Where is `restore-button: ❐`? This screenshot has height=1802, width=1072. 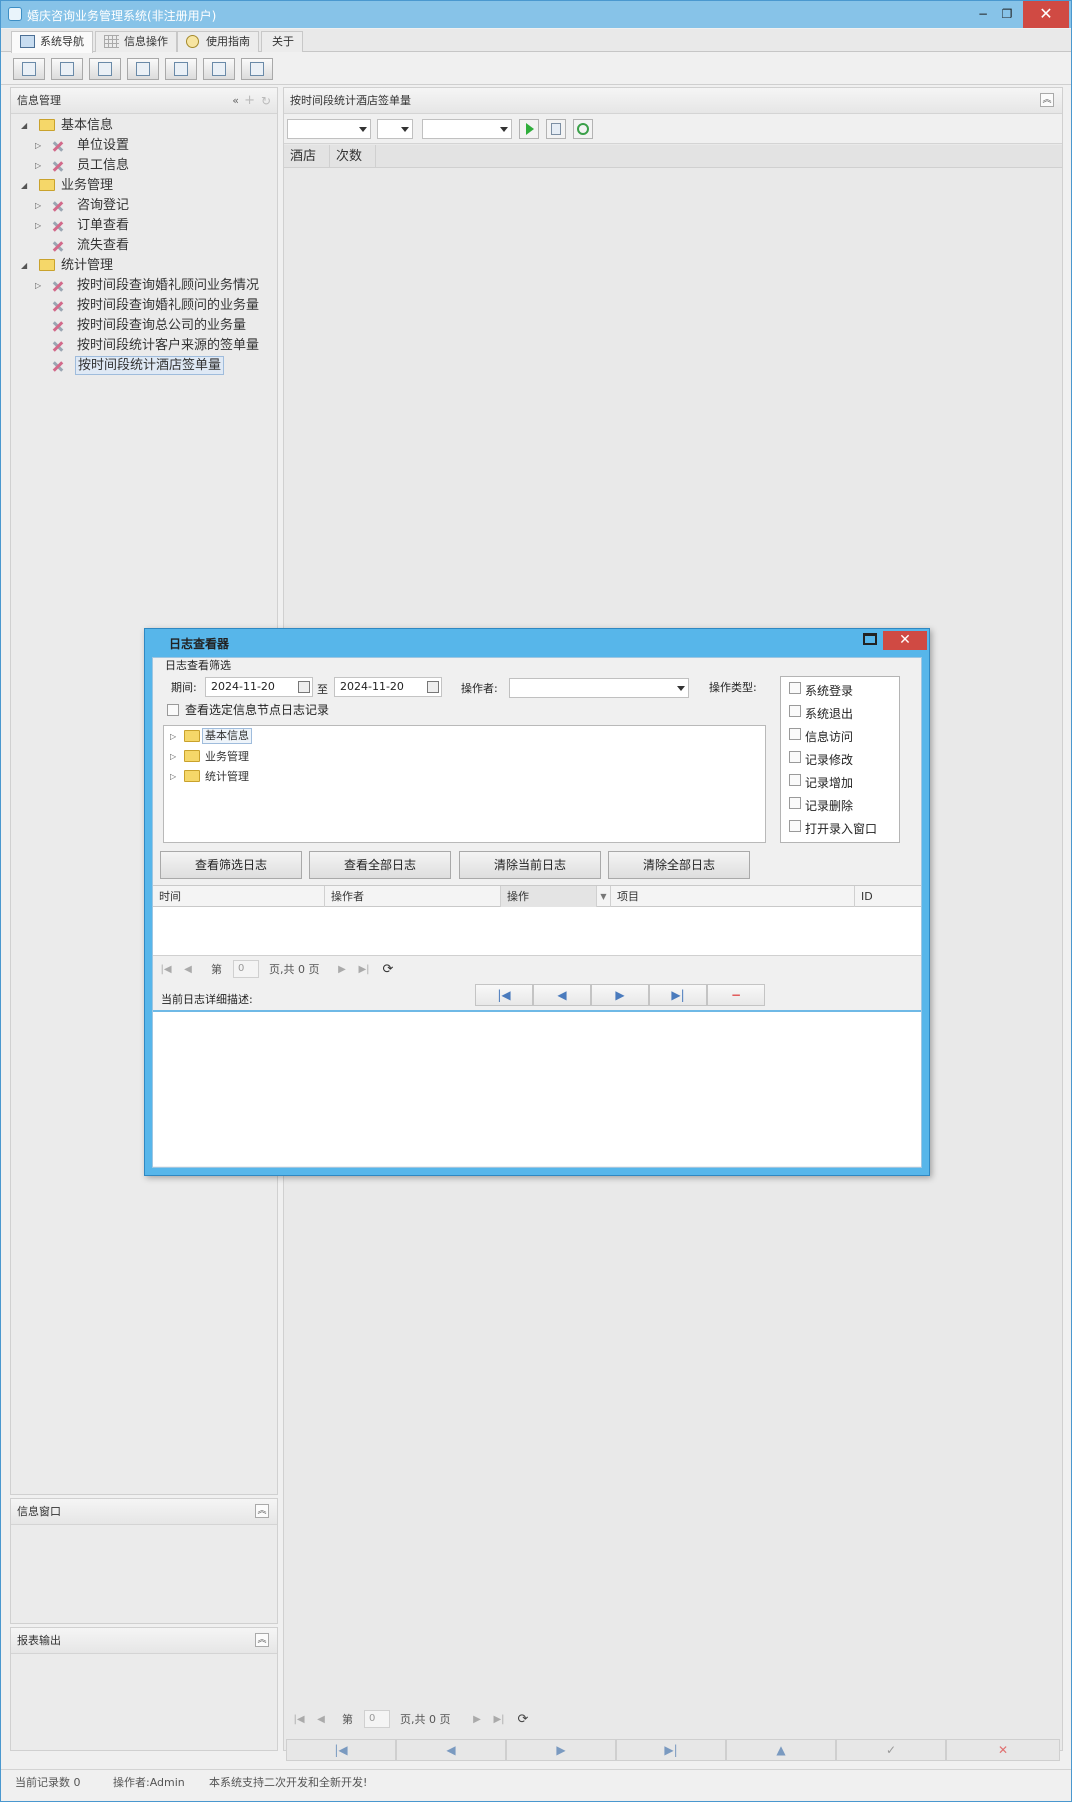
restore-button: ❐ is located at coordinates (1007, 14).